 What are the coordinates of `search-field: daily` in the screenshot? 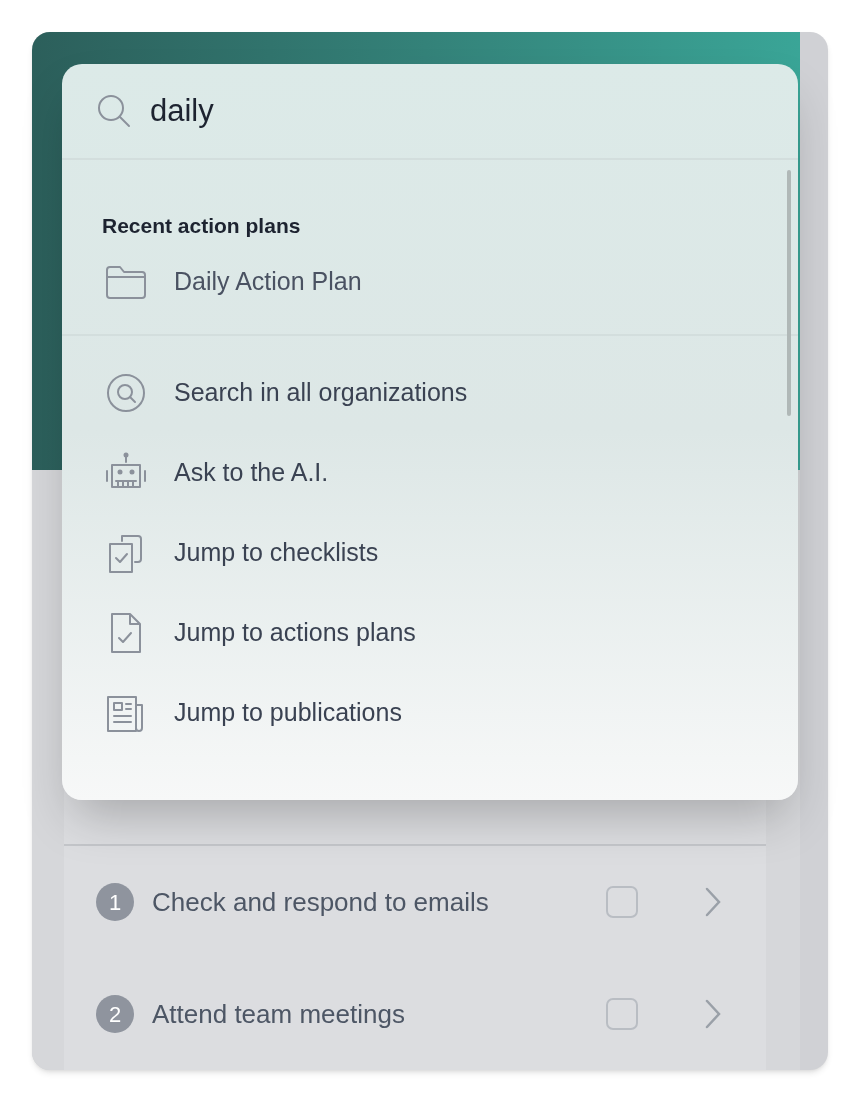 It's located at (457, 111).